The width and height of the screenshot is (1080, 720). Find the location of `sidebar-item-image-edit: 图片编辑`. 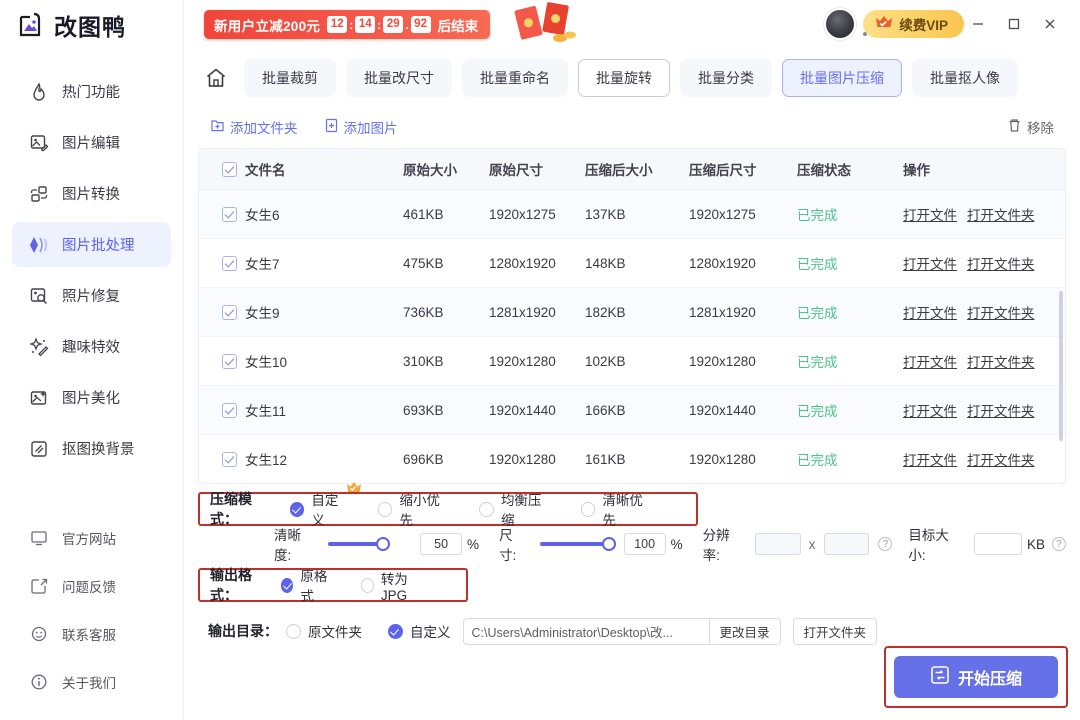

sidebar-item-image-edit: 图片编辑 is located at coordinates (91, 142).